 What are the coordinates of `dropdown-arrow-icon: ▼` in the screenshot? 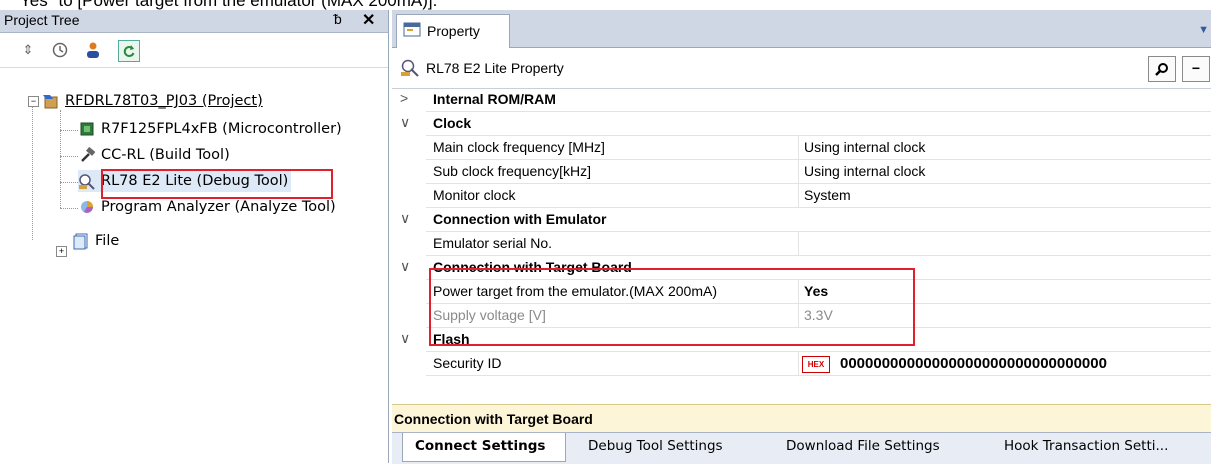 It's located at (1203, 30).